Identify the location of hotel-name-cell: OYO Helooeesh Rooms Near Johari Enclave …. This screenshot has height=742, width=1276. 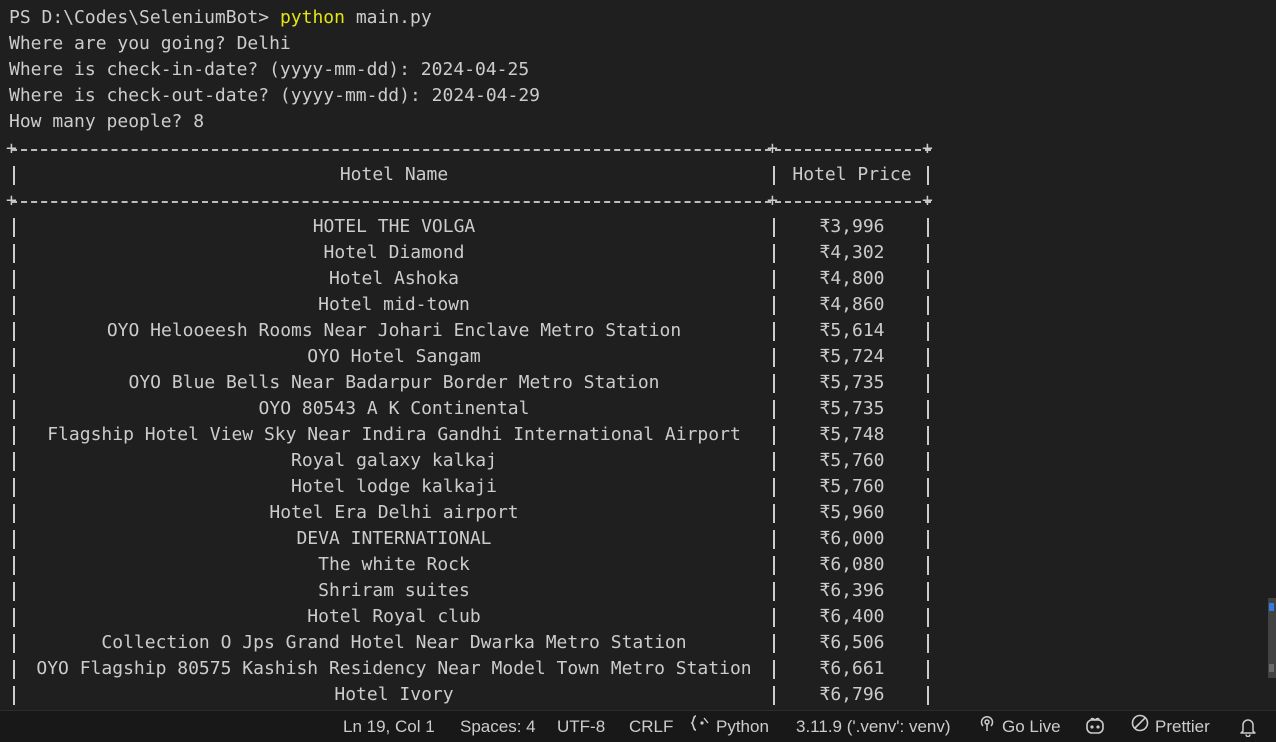
(394, 330).